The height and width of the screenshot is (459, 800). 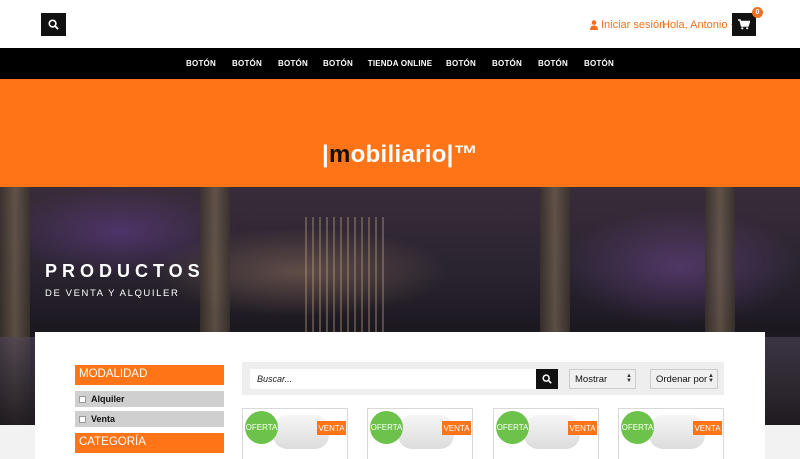 I want to click on sort-select: Ordenar por ▲ ▼, so click(x=684, y=379).